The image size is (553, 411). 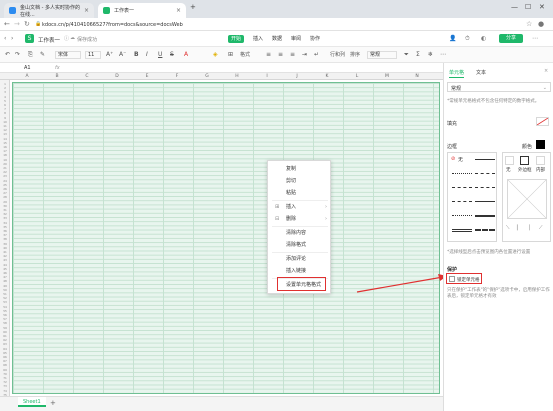 What do you see at coordinates (462, 230) in the screenshot?
I see `line-style-double` at bounding box center [462, 230].